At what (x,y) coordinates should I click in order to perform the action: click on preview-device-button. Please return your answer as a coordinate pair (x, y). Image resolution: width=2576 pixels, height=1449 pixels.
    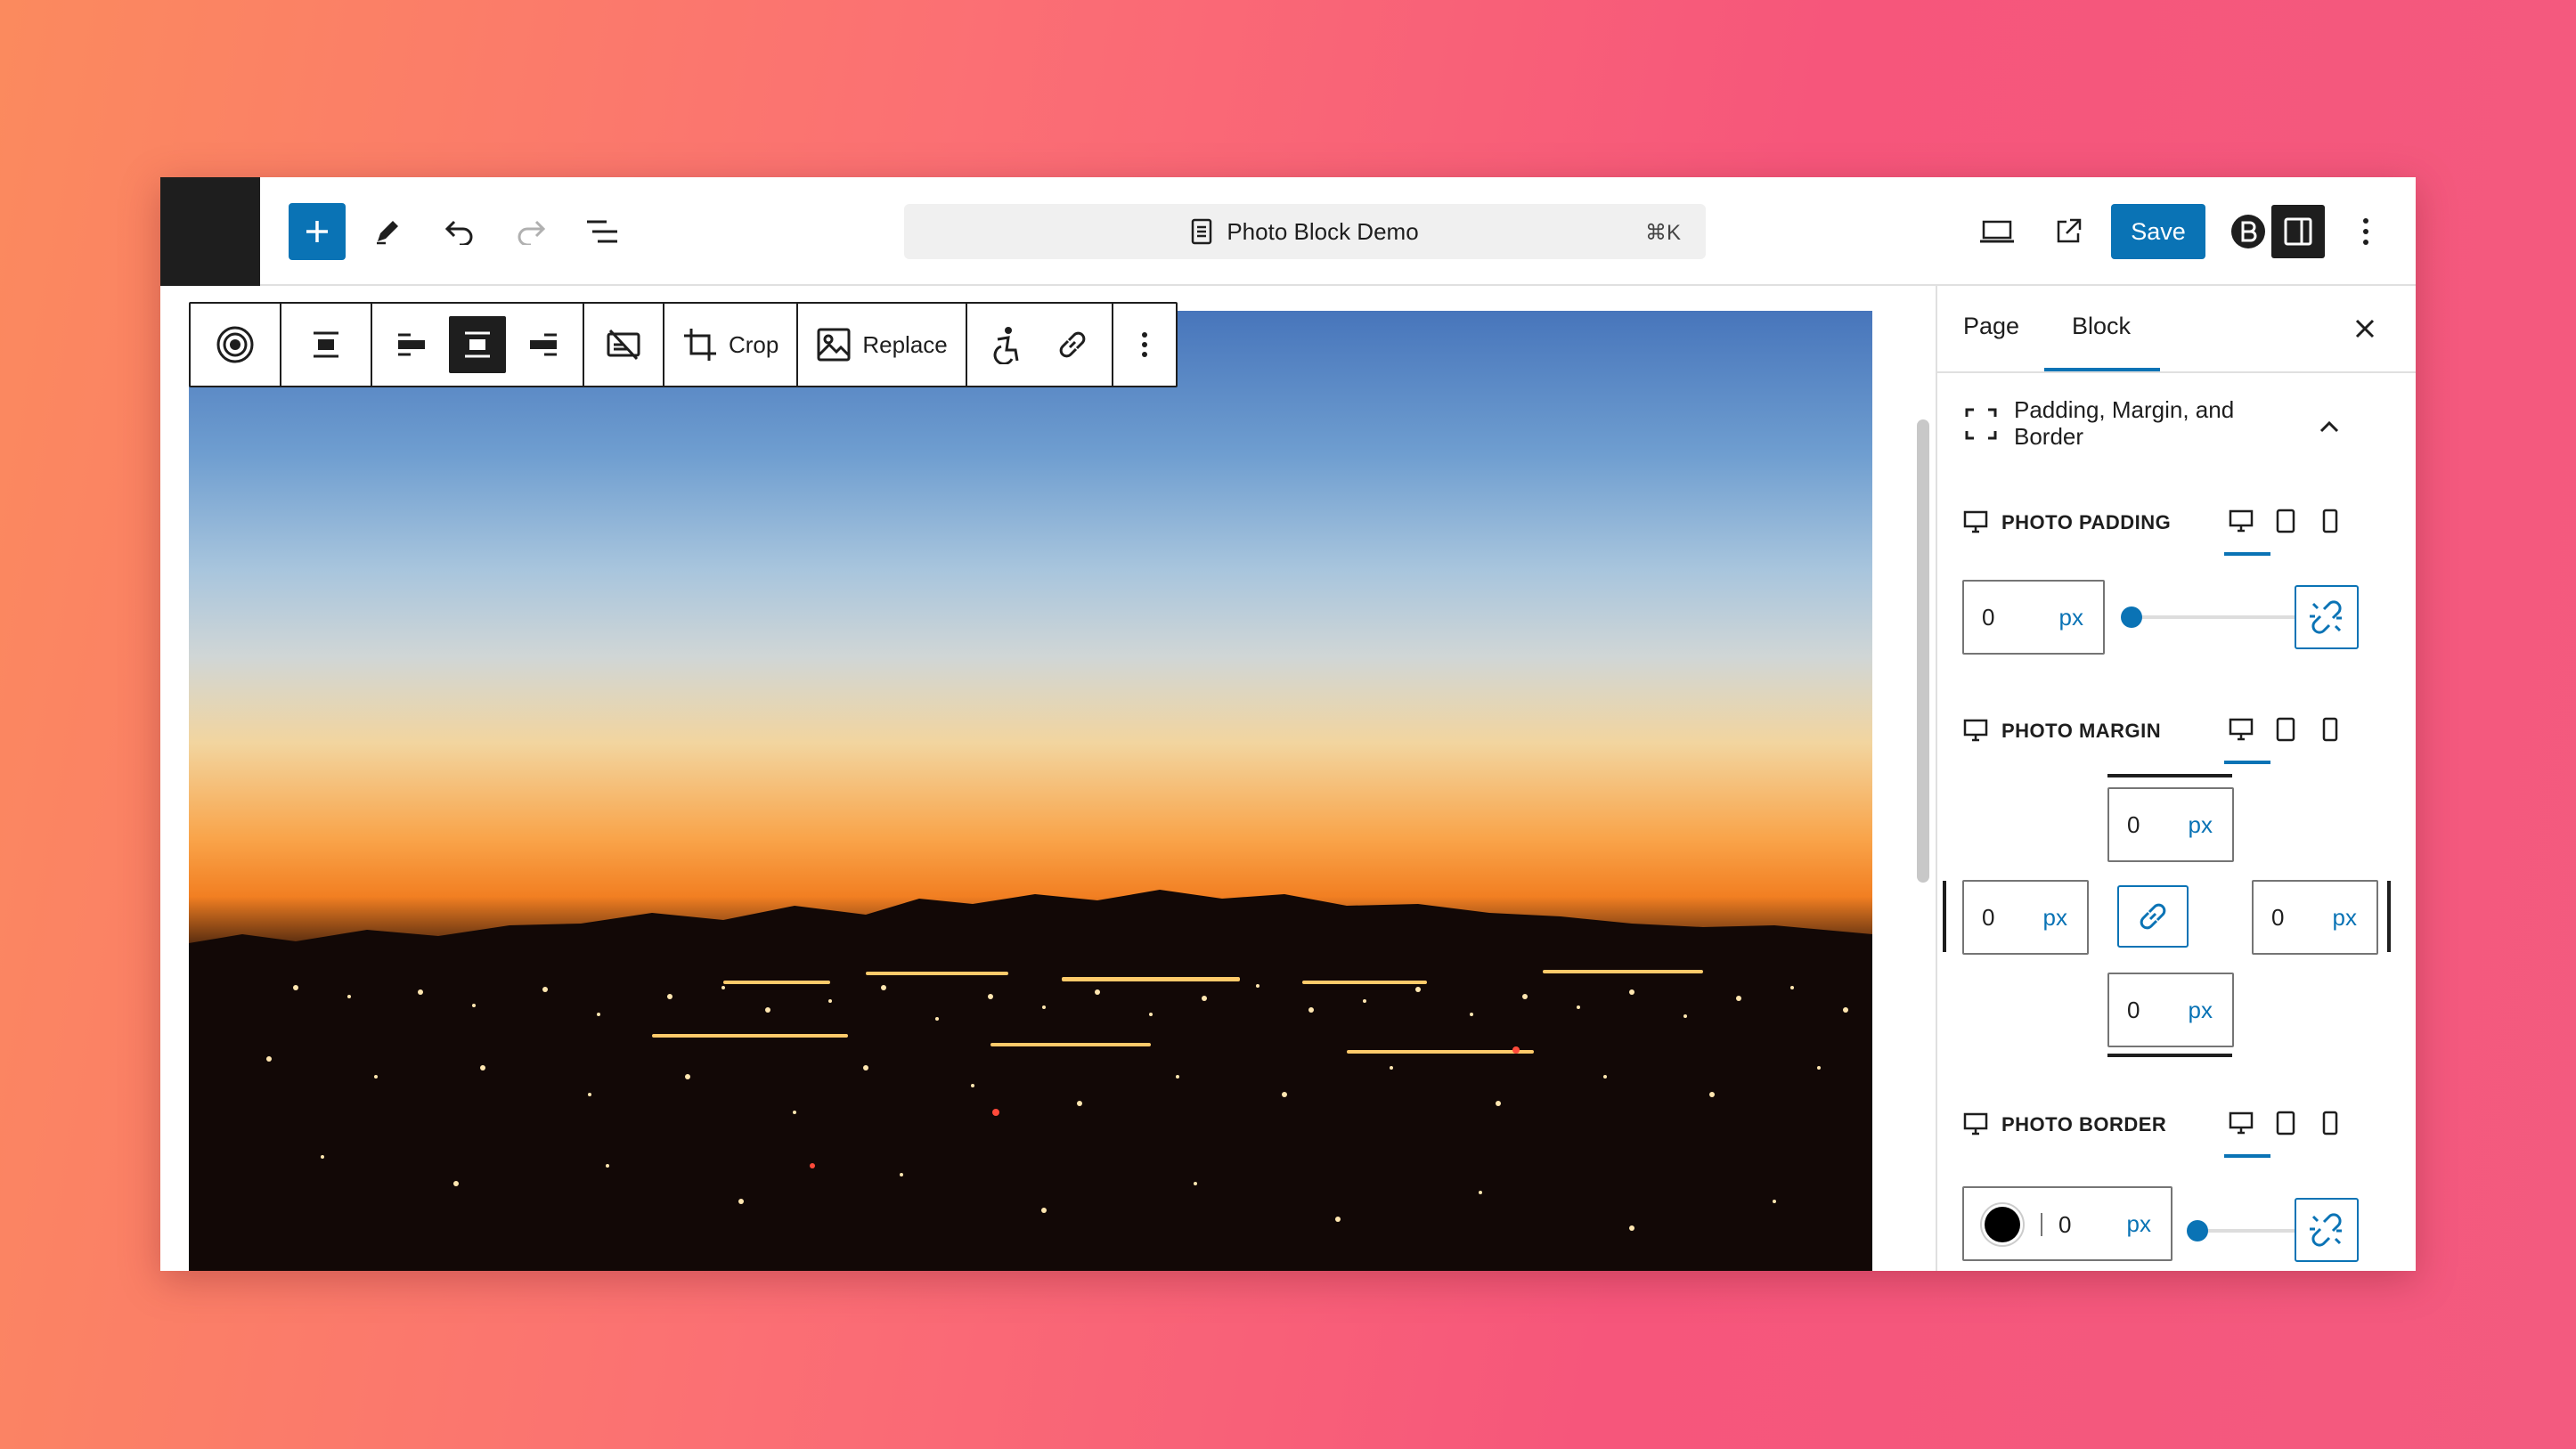
    Looking at the image, I should click on (1998, 231).